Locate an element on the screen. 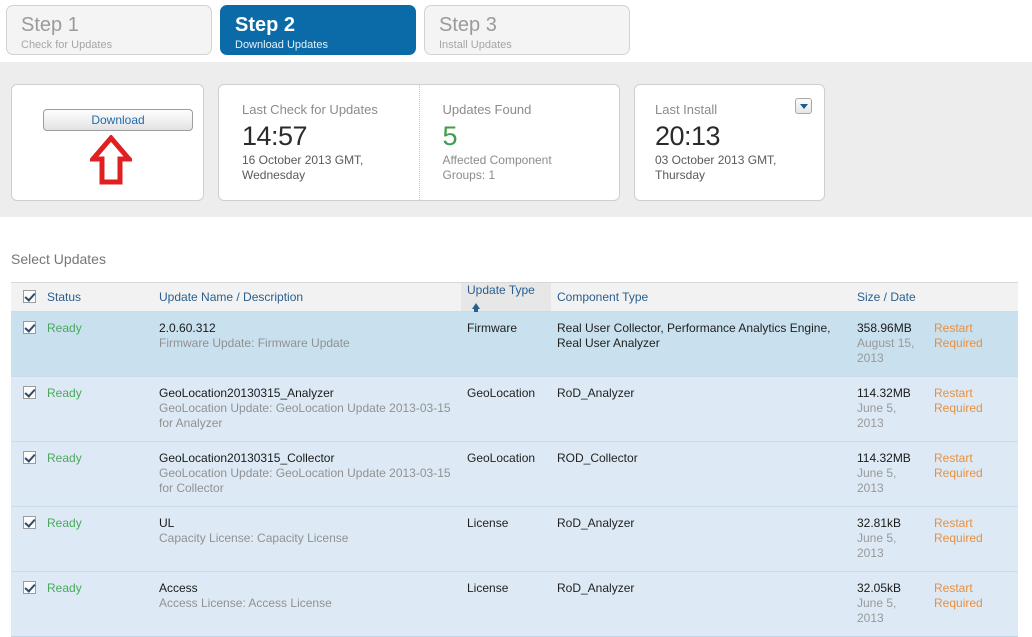  row-size-date-cell: 32.81kB June 5, 2013 is located at coordinates (889, 539).